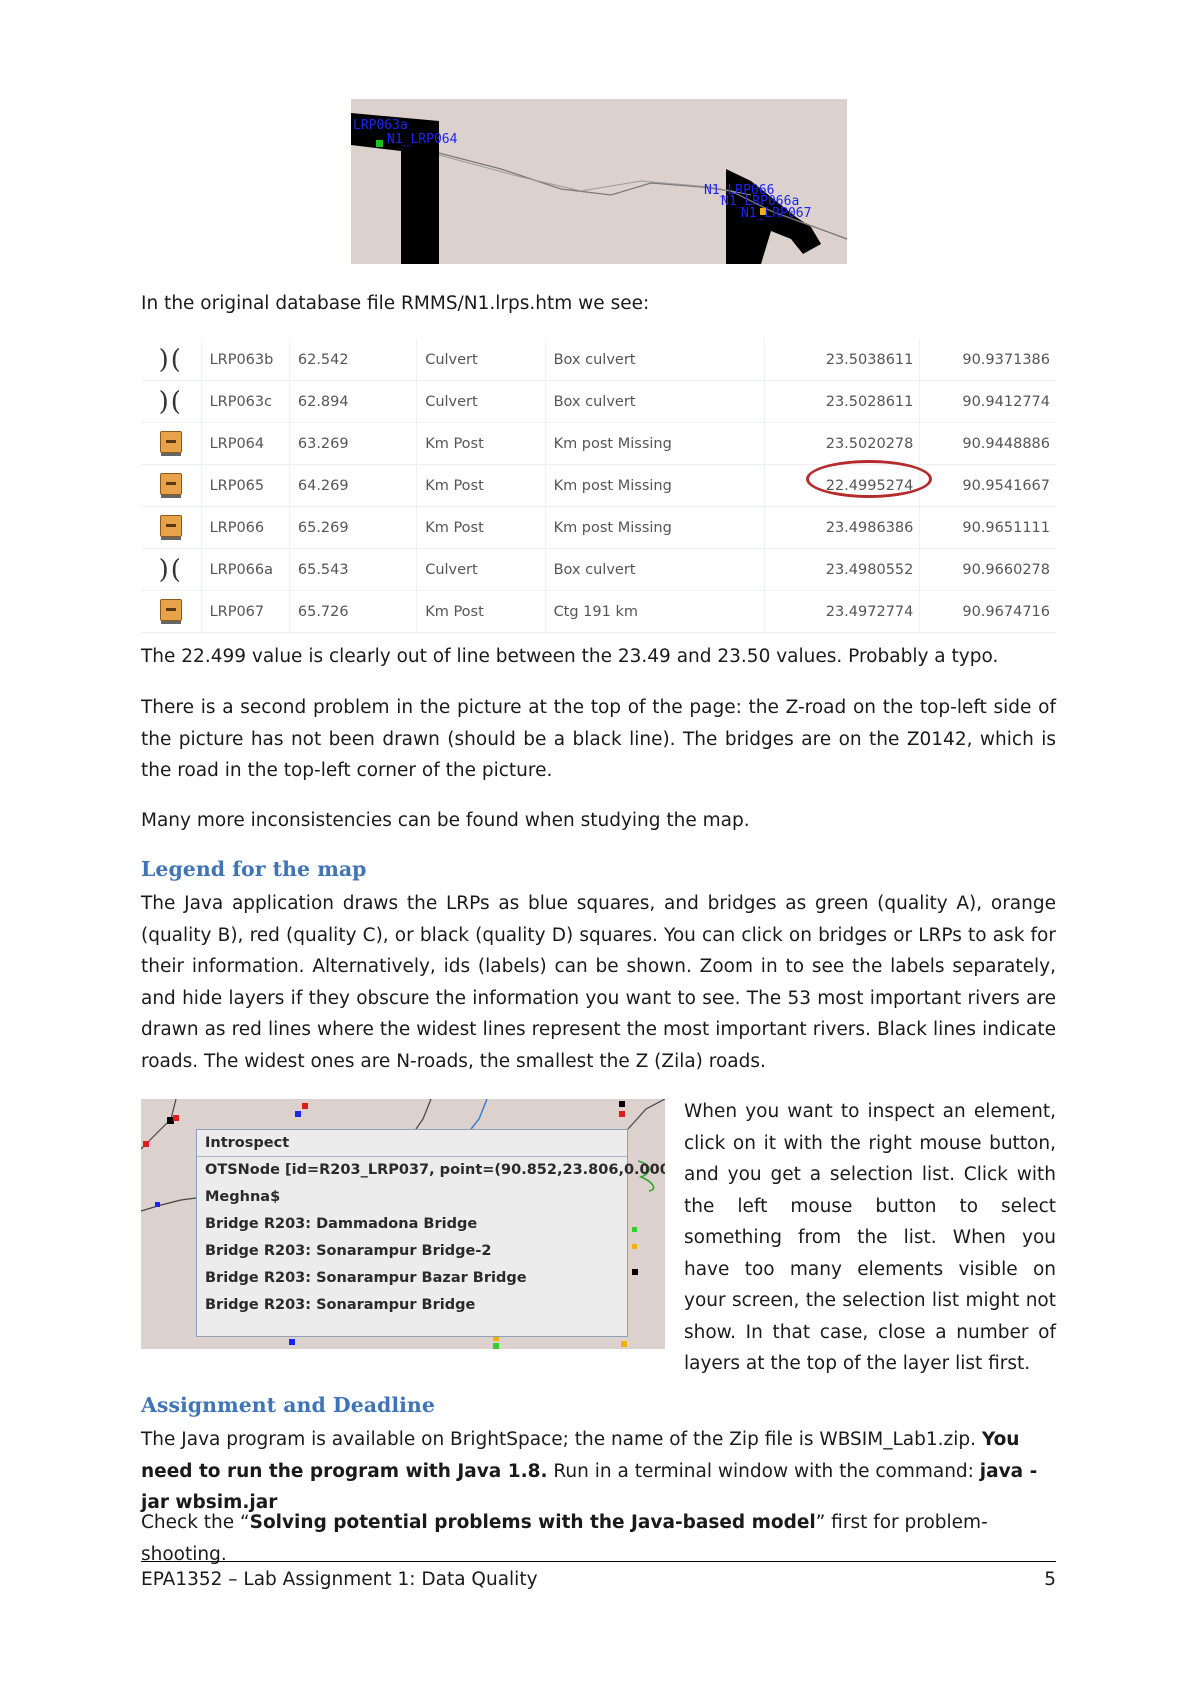 This screenshot has height=1684, width=1191. I want to click on introspect-title: Introspect, so click(412, 1143).